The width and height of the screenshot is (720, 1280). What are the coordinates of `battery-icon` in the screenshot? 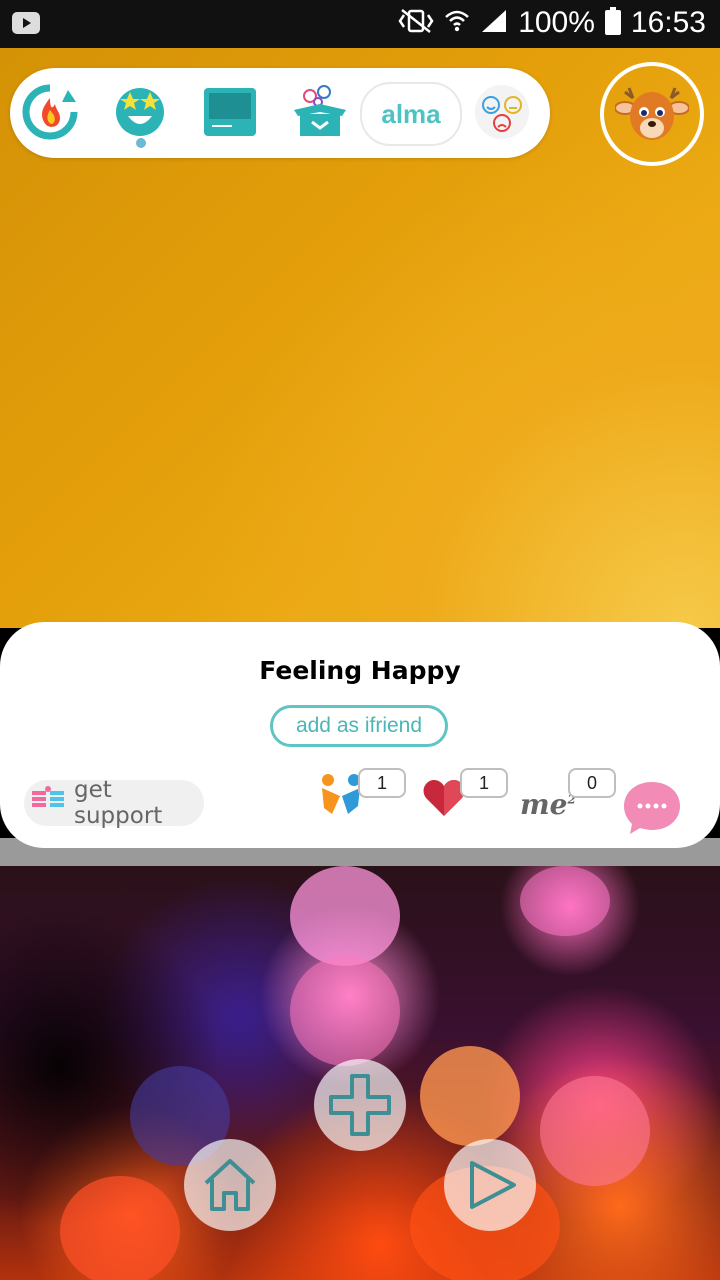 It's located at (612, 23).